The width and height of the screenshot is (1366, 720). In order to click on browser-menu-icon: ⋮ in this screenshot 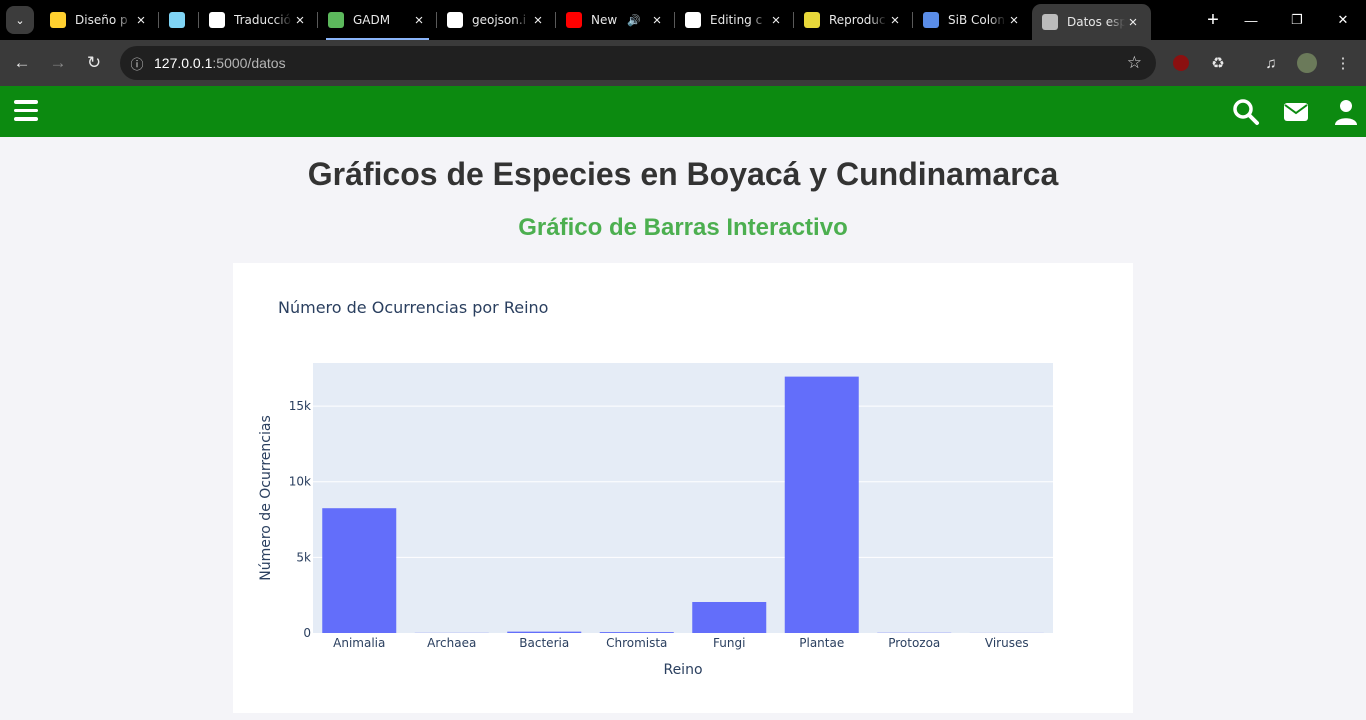, I will do `click(1343, 63)`.